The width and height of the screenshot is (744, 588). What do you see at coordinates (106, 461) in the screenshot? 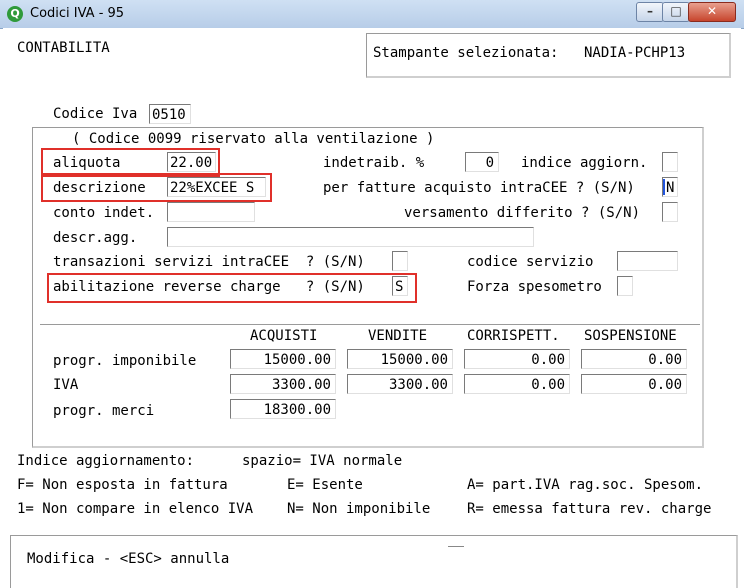
I see `legend-title: Indice aggiornamento:` at bounding box center [106, 461].